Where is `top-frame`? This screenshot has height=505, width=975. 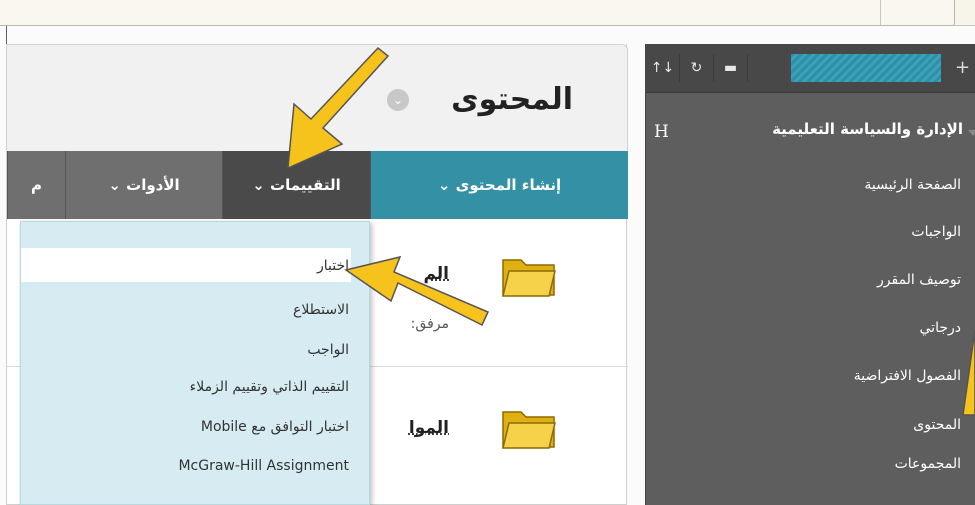
top-frame is located at coordinates (477, 13).